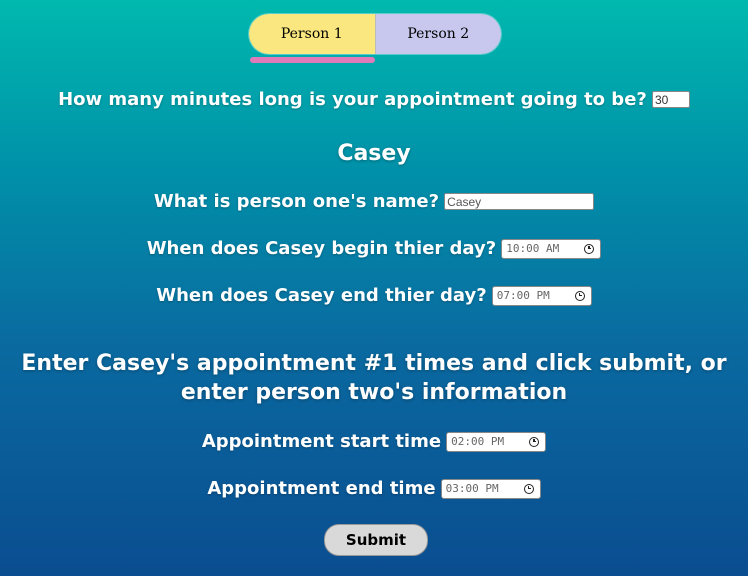 The width and height of the screenshot is (748, 576). What do you see at coordinates (296, 201) in the screenshot?
I see `name-label: What is person one's name?` at bounding box center [296, 201].